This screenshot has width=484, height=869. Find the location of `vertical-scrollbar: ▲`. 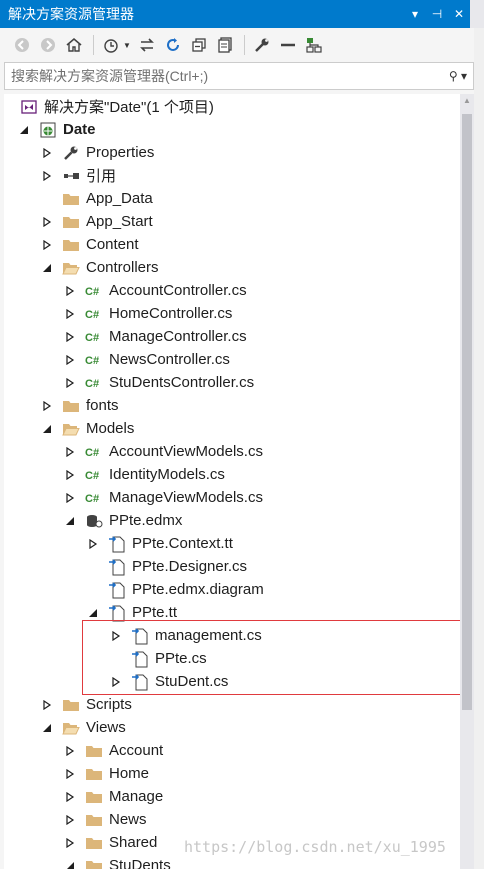

vertical-scrollbar: ▲ is located at coordinates (467, 481).